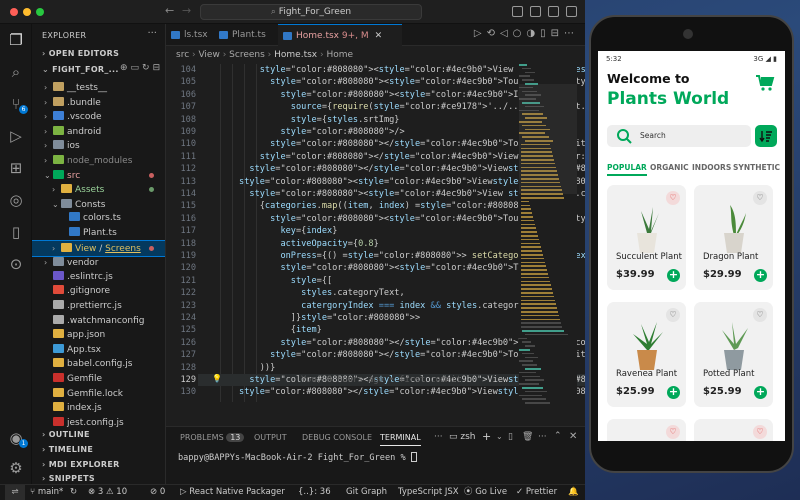 The width and height of the screenshot is (800, 500). Describe the element at coordinates (16, 264) in the screenshot. I see `remote-explorer-icon: ⊙` at that location.